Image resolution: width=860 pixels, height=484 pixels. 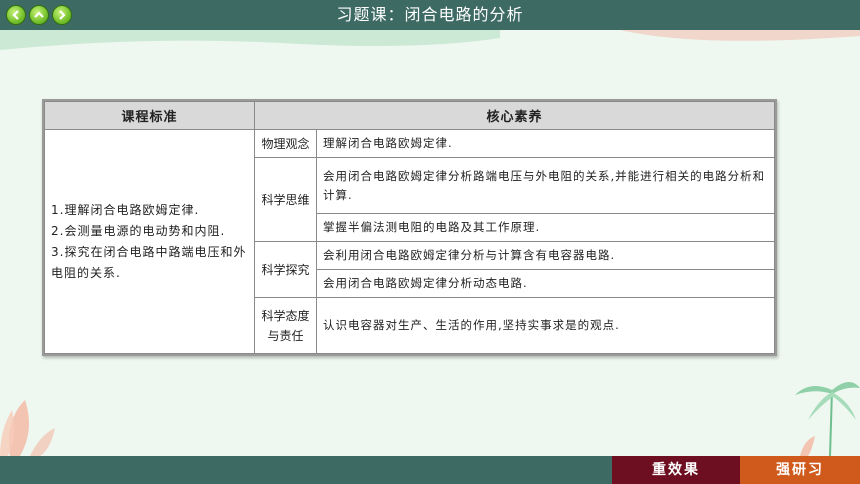 I want to click on literacy-text: 认识电容器对生产、生活的作用,坚持实事求是的观点., so click(x=545, y=325).